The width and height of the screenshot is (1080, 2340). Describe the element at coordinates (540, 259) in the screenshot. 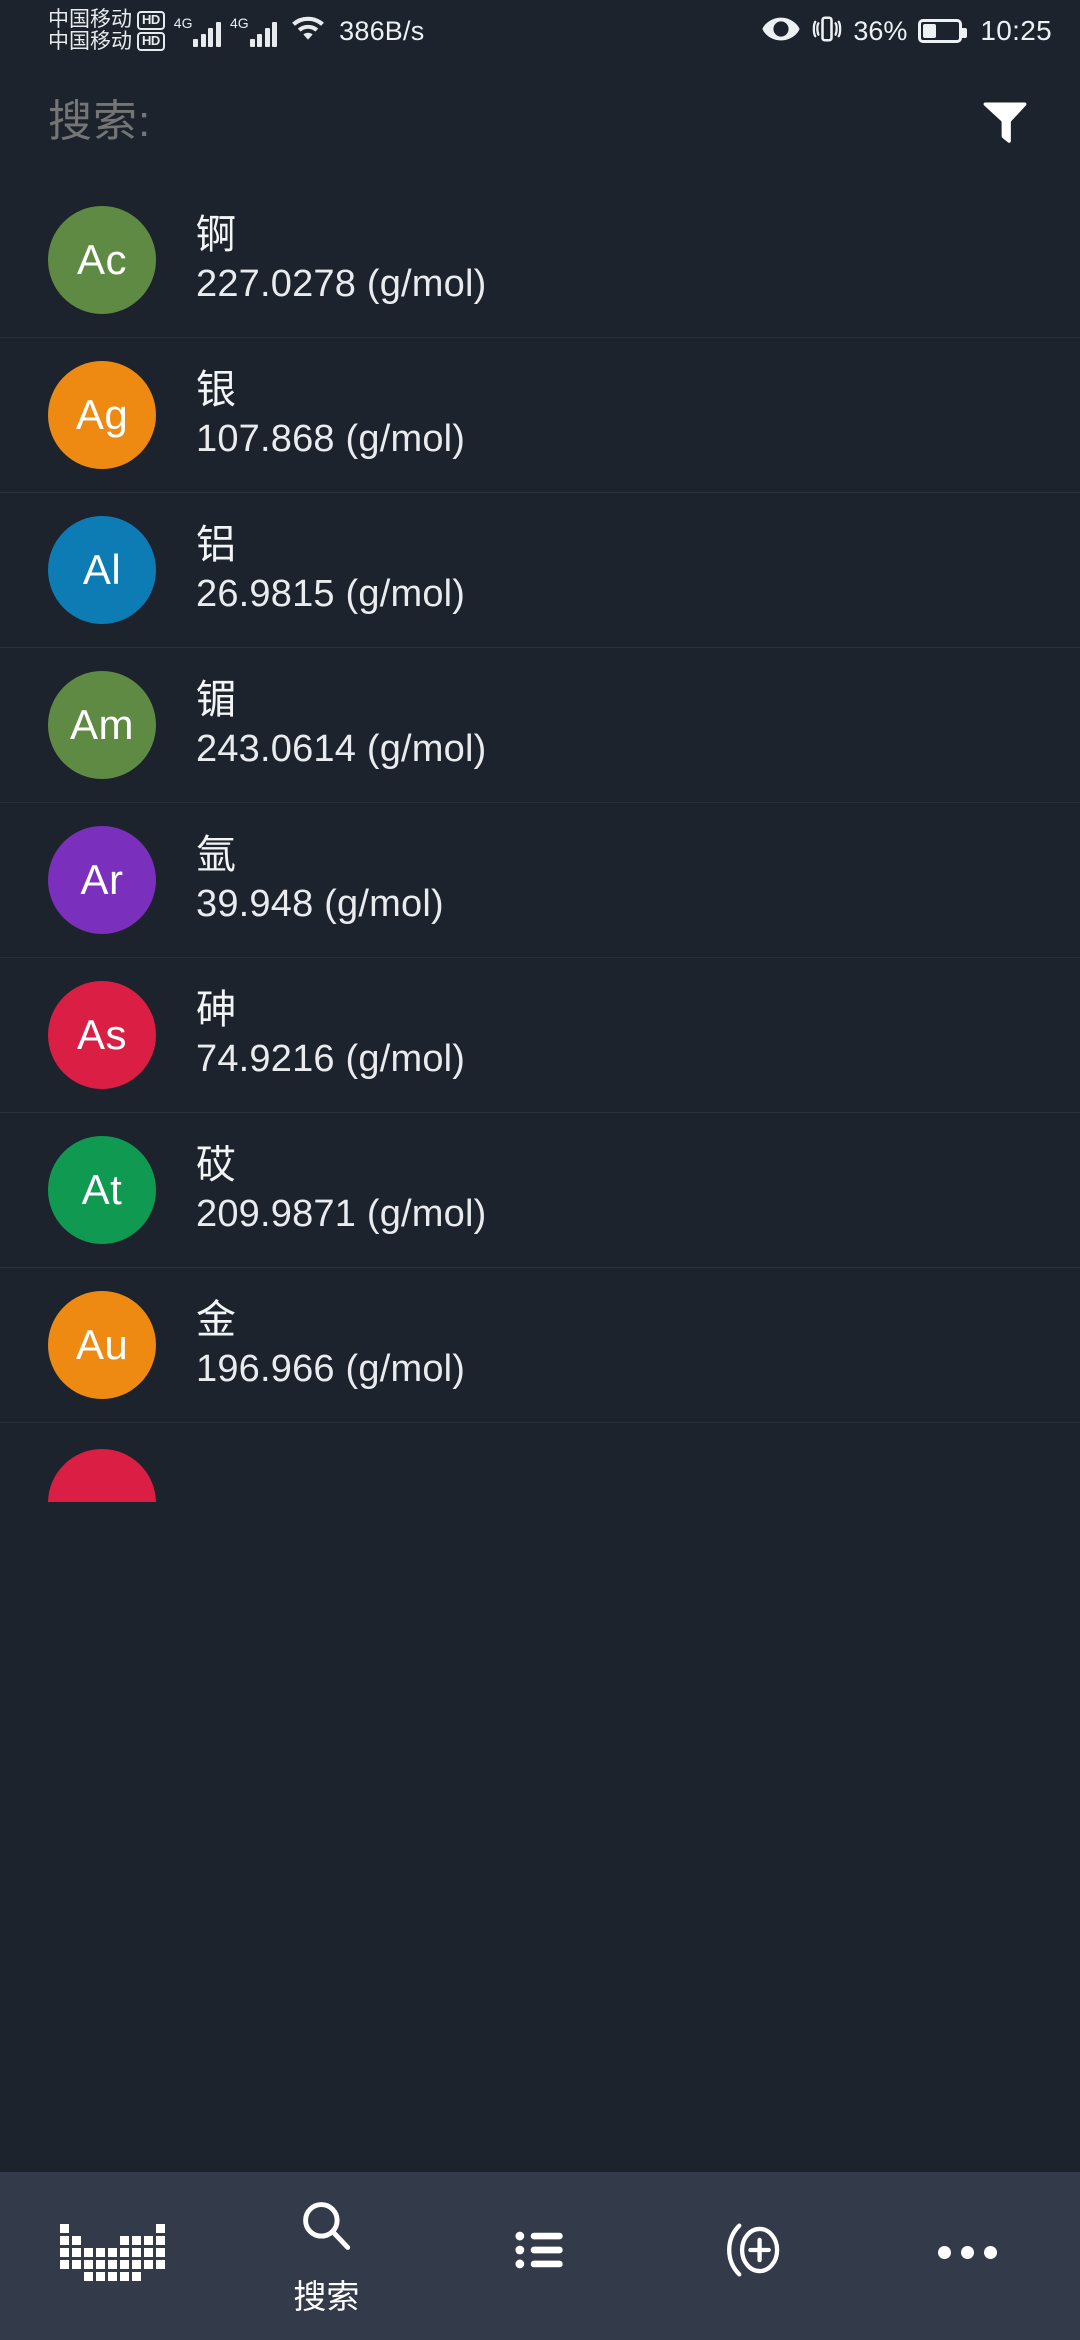

I see `table-row: Ac 锕 227.0278 (g/mol)` at that location.